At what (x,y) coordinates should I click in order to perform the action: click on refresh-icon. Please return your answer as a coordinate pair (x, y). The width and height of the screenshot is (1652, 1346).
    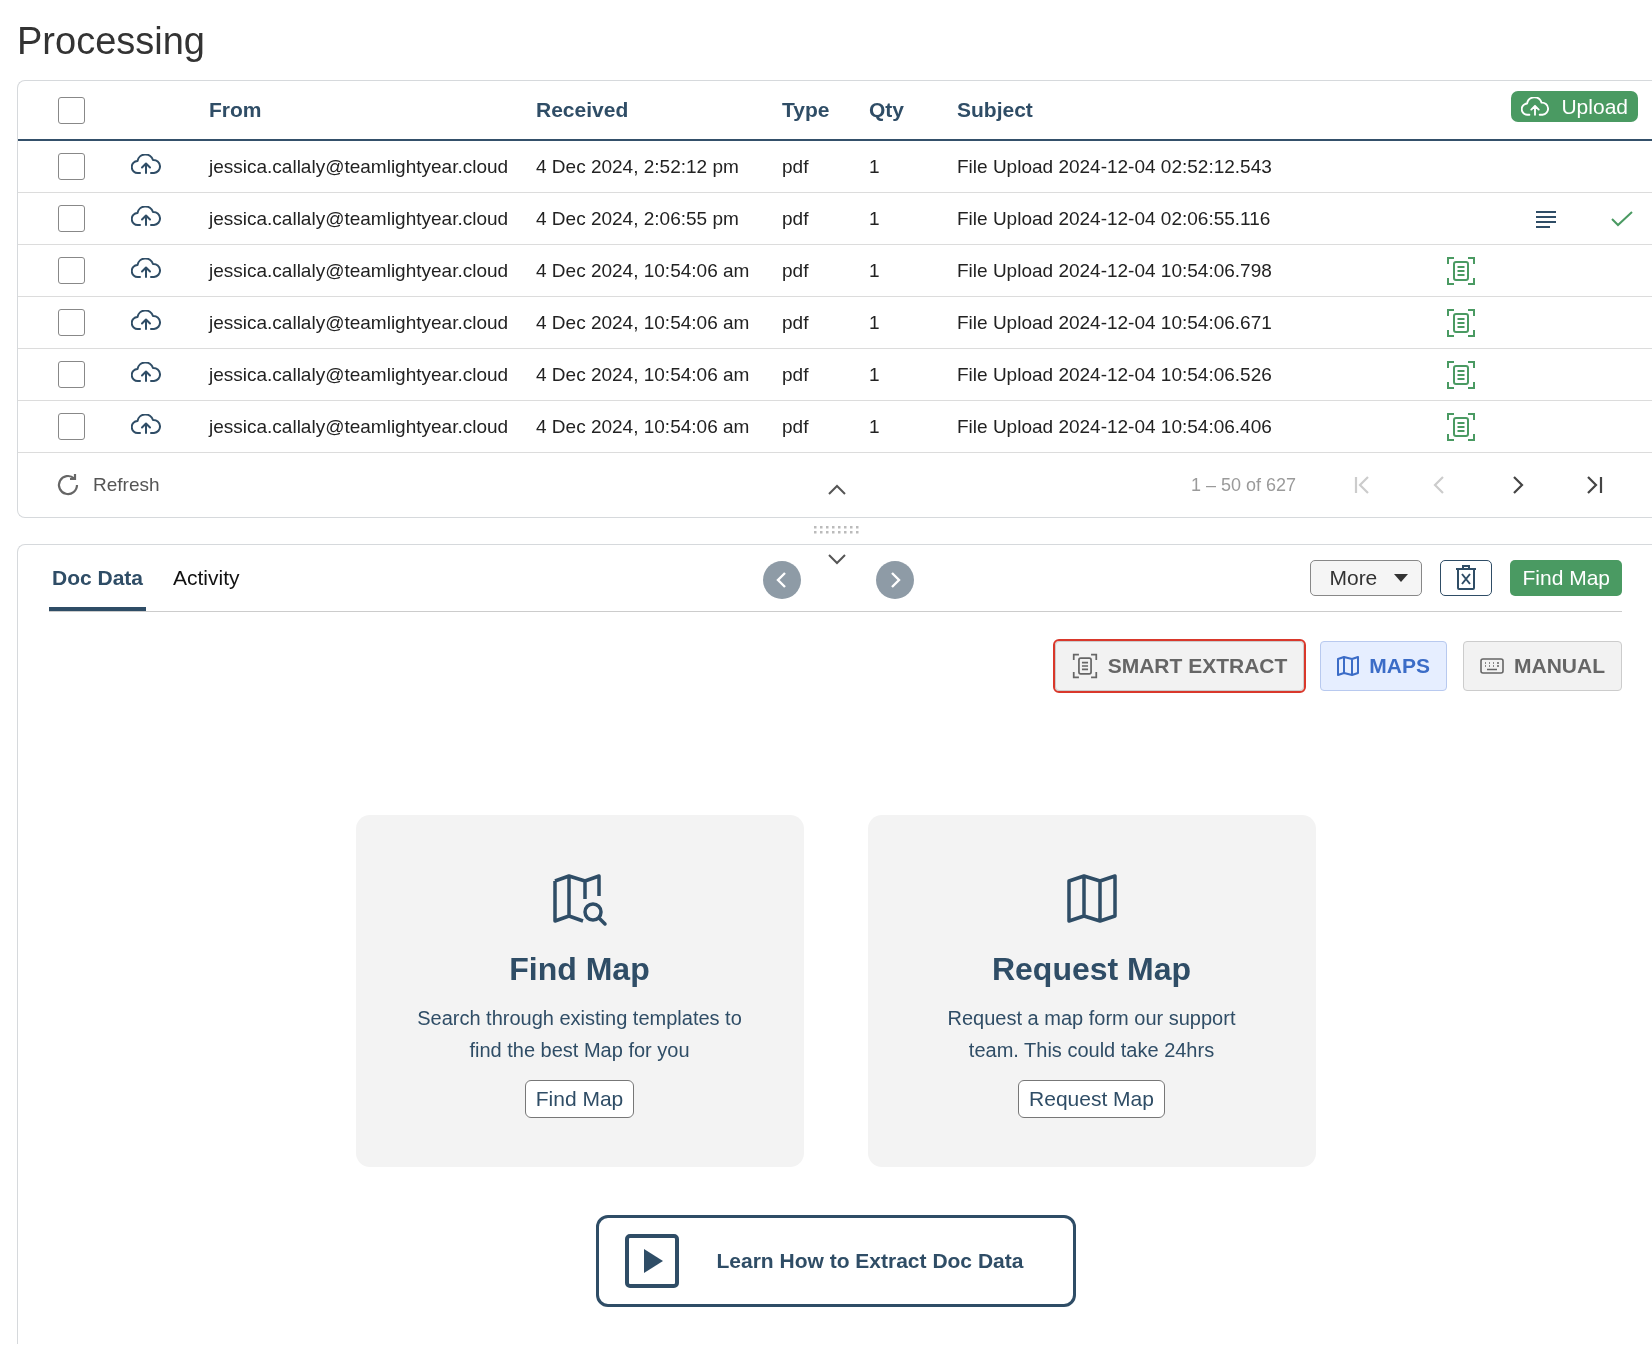
    Looking at the image, I should click on (68, 485).